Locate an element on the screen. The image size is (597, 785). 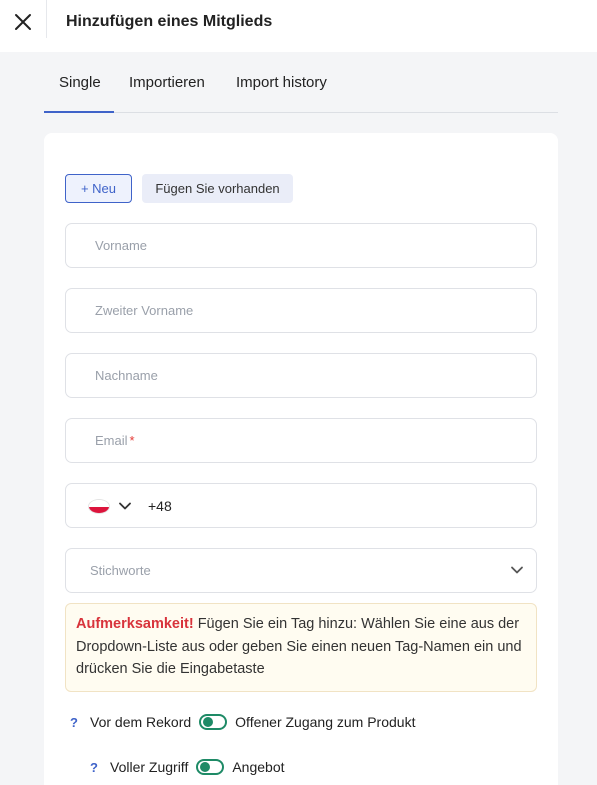
new-member-button: + Neu is located at coordinates (98, 188).